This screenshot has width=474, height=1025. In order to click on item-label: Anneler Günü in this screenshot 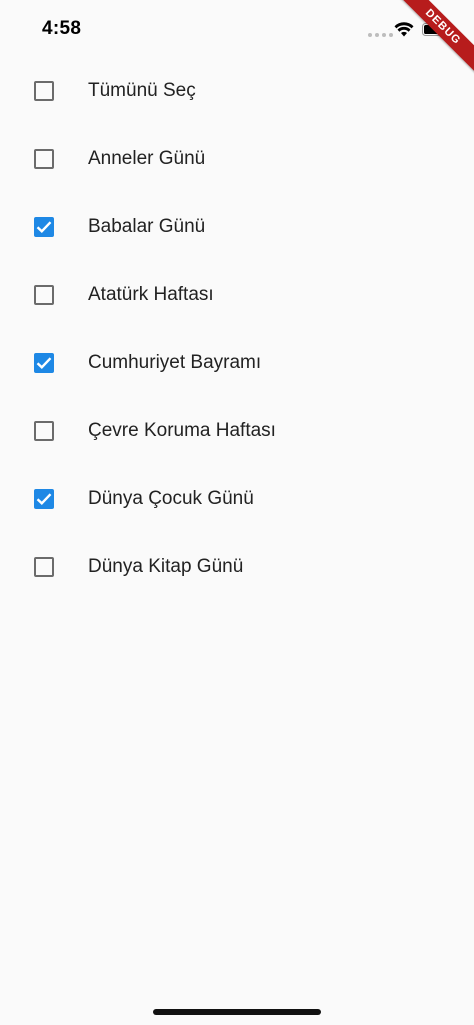, I will do `click(147, 158)`.